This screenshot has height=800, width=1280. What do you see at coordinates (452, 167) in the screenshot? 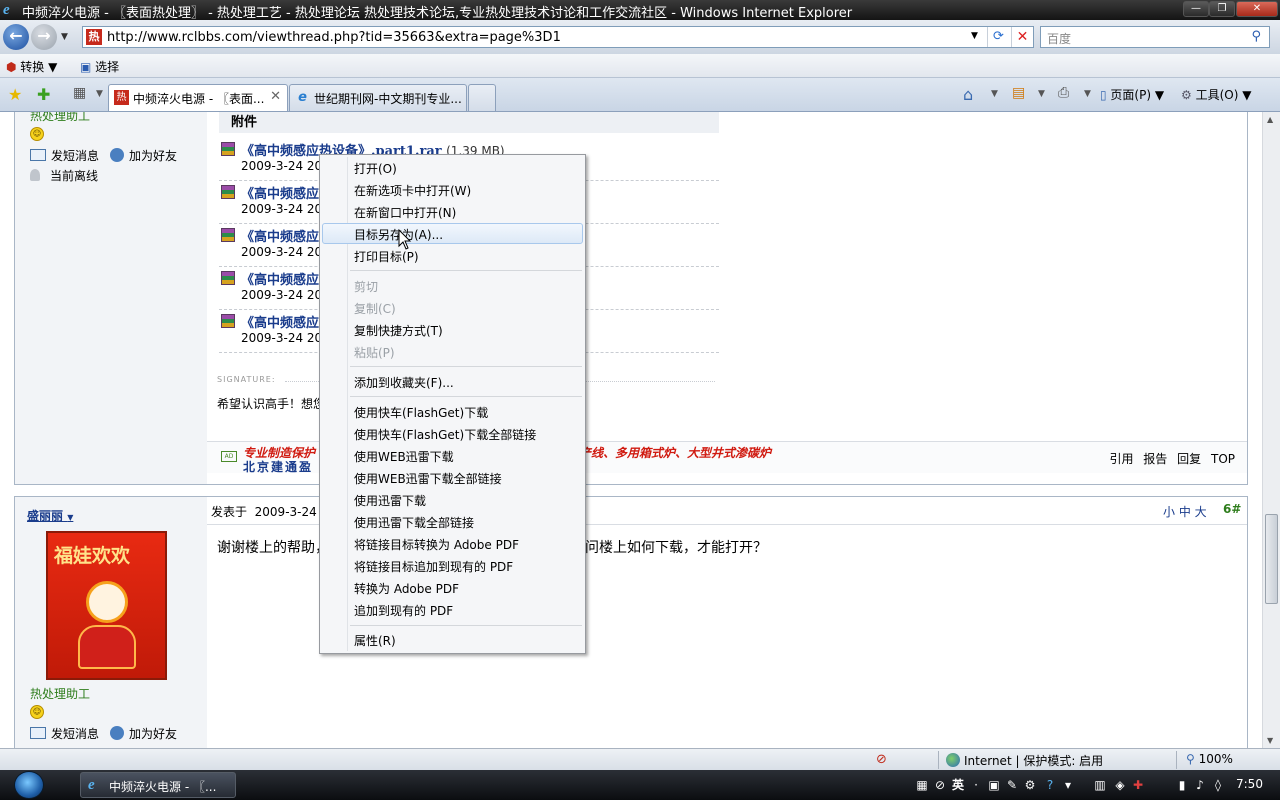
I see `menu-item-open: 打开(O)` at bounding box center [452, 167].